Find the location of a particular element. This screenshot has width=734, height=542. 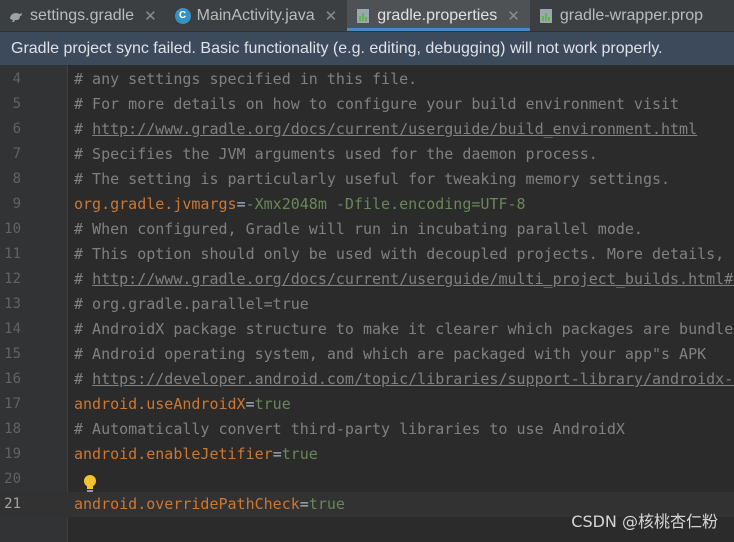

property-key: org.gradle.jvmargs is located at coordinates (155, 204).